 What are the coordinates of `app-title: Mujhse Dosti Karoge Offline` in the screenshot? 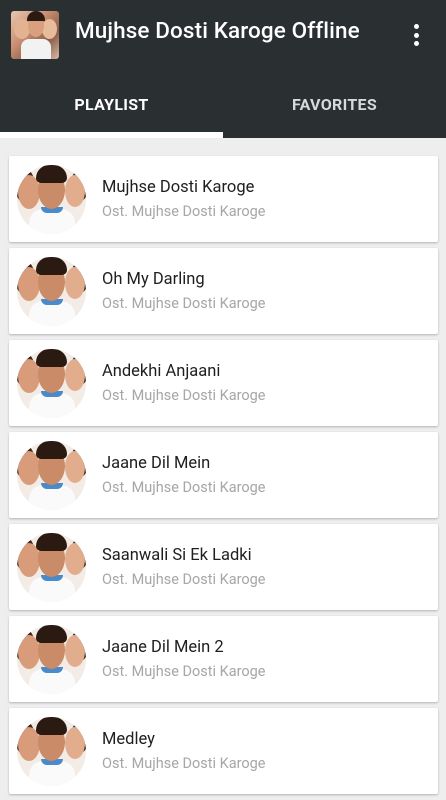 It's located at (217, 31).